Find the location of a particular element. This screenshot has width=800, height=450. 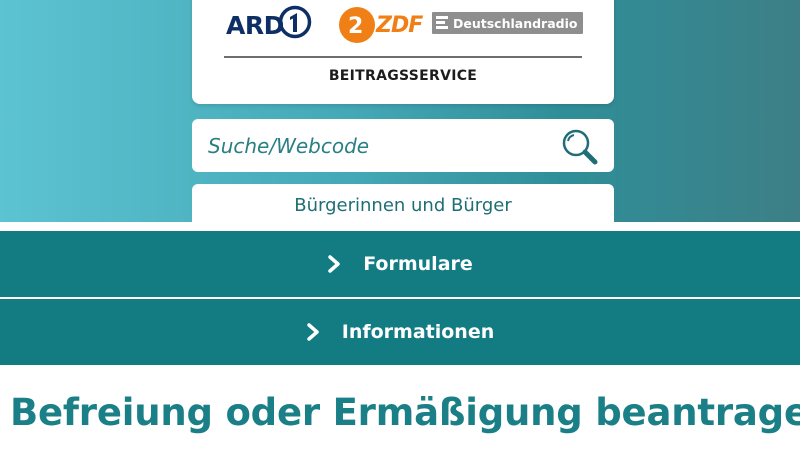

audience-label: Bürgerinnen und Bürger is located at coordinates (403, 205).